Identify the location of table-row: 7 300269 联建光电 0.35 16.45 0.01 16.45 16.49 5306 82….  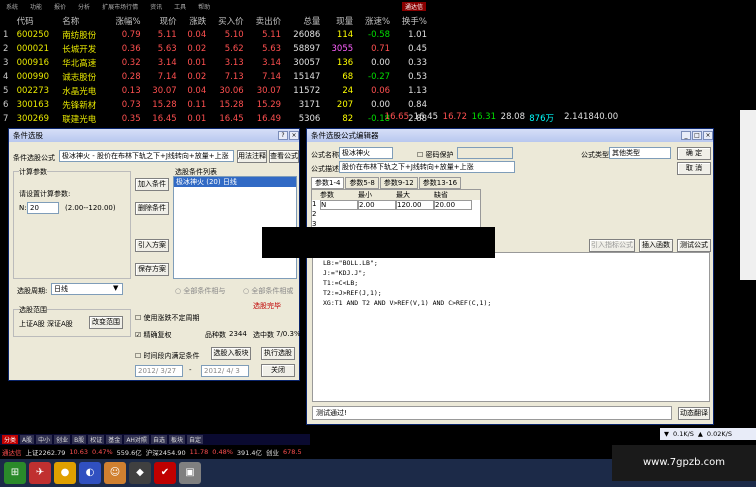
(215, 119).